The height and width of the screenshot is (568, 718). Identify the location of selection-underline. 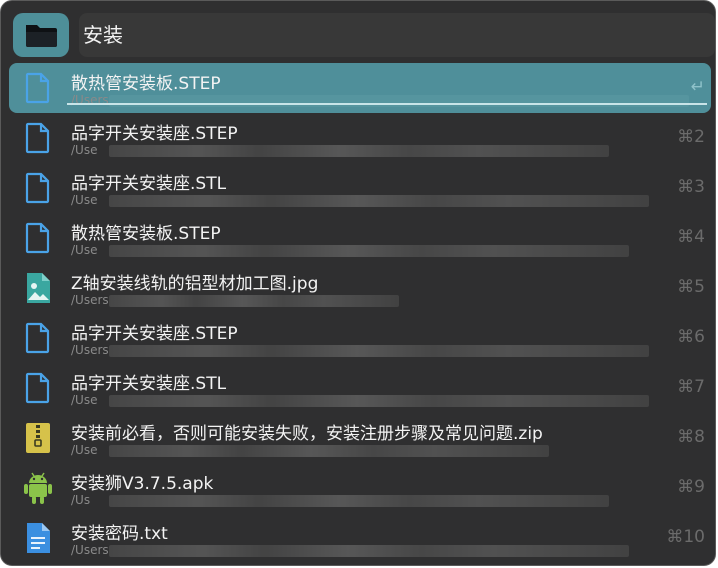
(387, 104).